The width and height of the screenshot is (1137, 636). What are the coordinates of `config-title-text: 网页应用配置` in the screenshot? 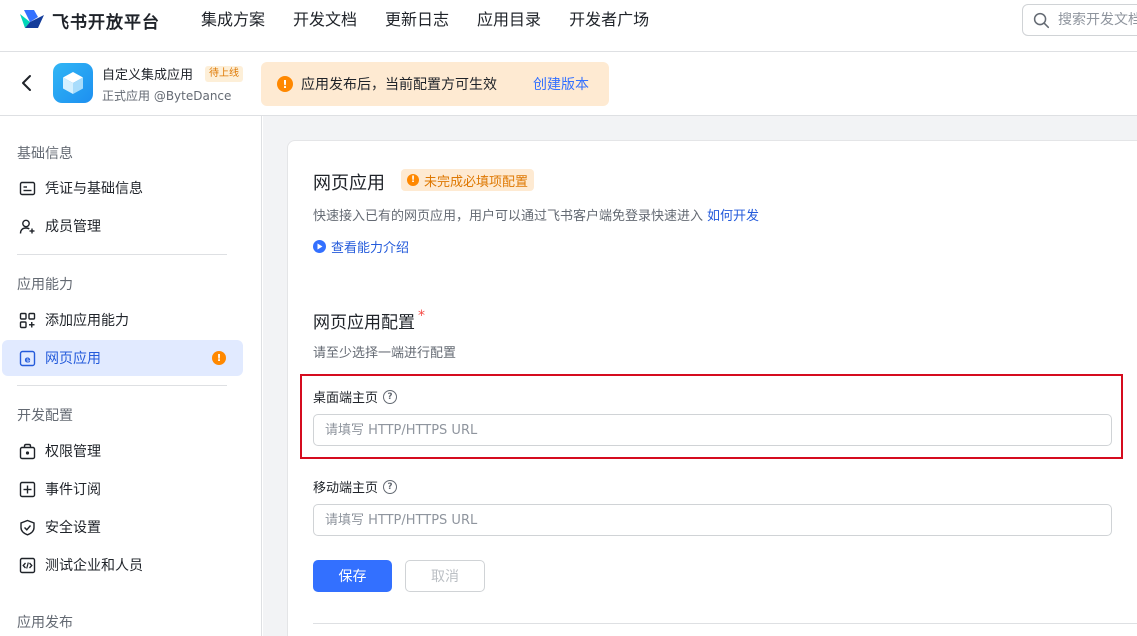 It's located at (364, 323).